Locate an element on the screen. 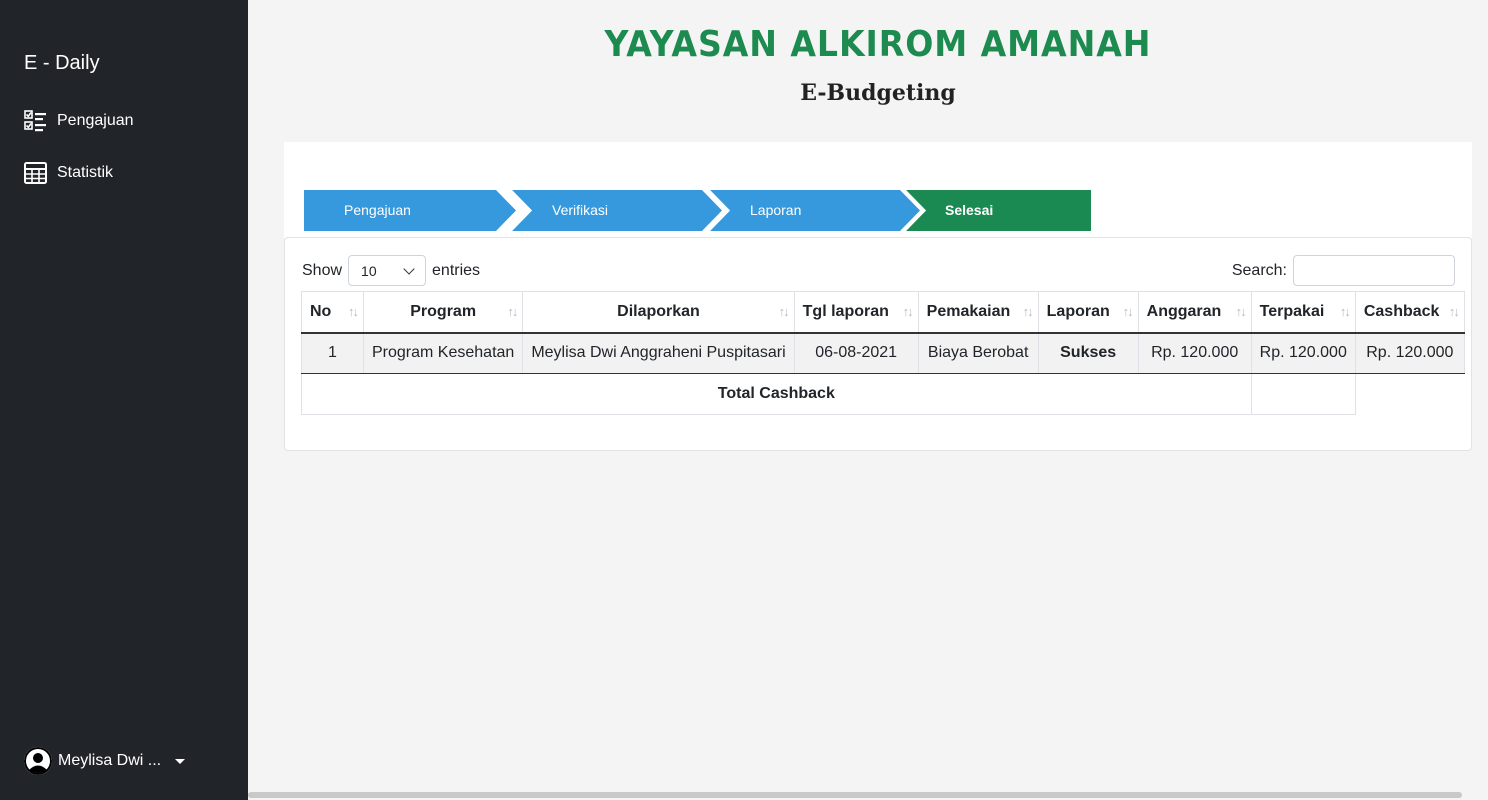  caret-down-icon is located at coordinates (180, 761).